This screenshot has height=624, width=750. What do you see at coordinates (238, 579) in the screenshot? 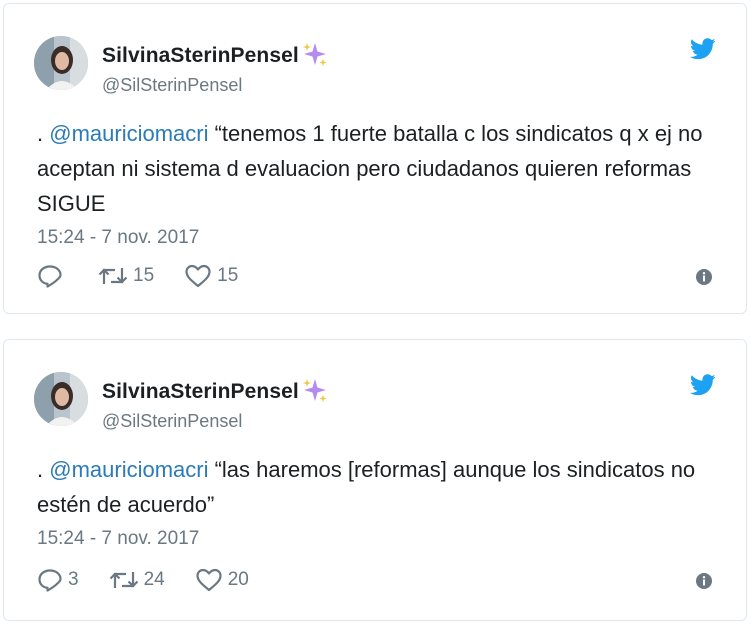
I see `like-count: 20` at bounding box center [238, 579].